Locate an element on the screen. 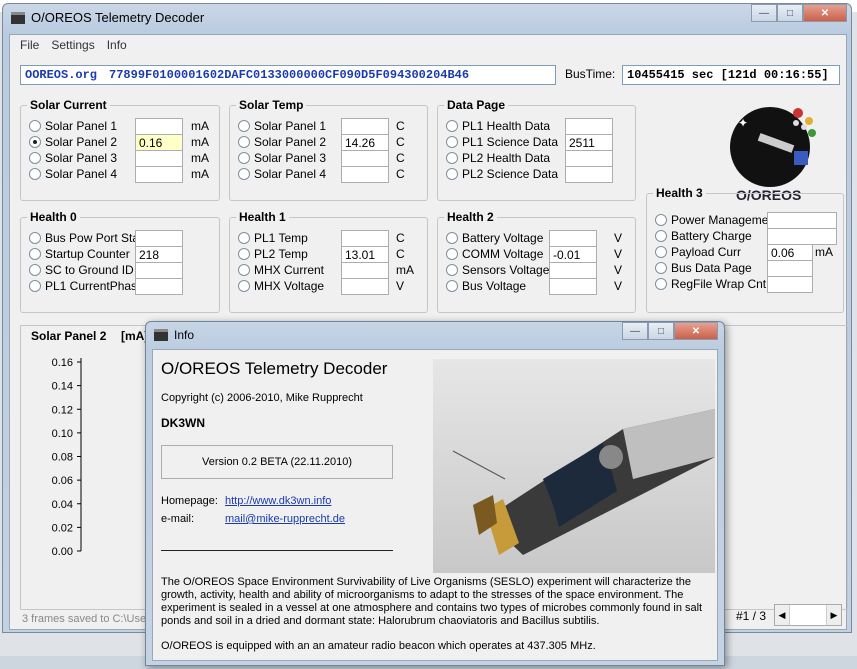 Image resolution: width=857 pixels, height=669 pixels. solar-current-row: Solar Panel 2 is located at coordinates (73, 142).